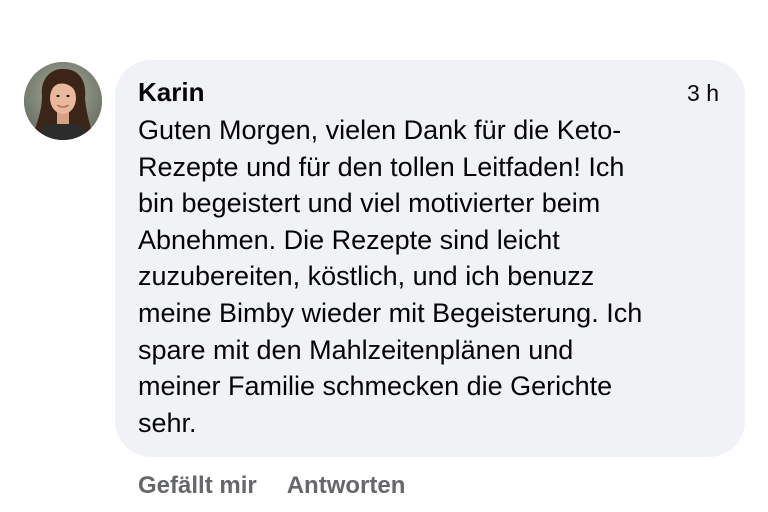  I want to click on profile-photo-icon, so click(63, 101).